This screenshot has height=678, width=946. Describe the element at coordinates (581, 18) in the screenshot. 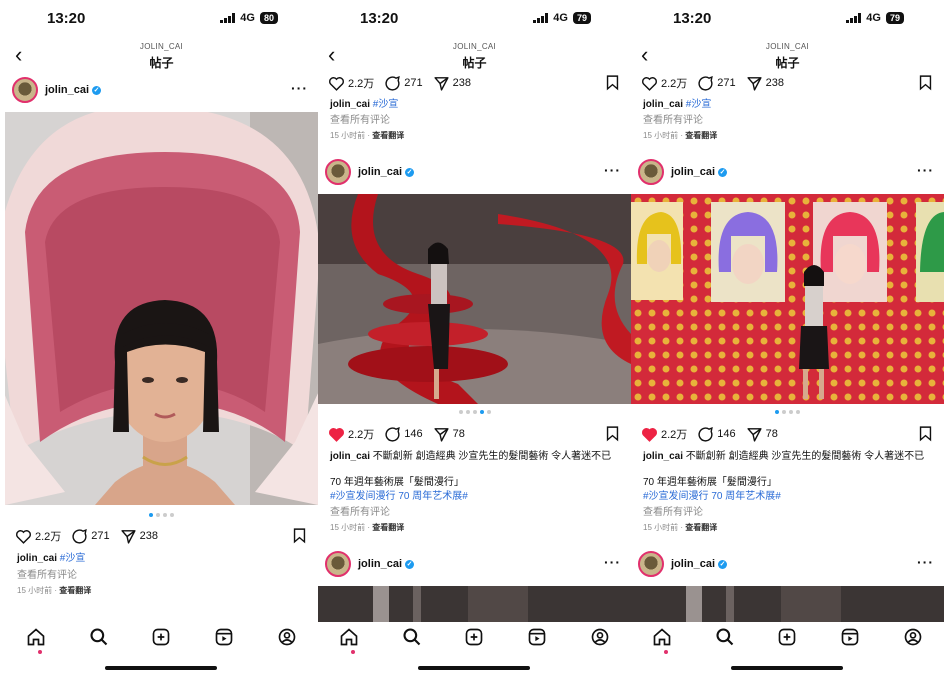

I see `battery-icon: 79` at that location.